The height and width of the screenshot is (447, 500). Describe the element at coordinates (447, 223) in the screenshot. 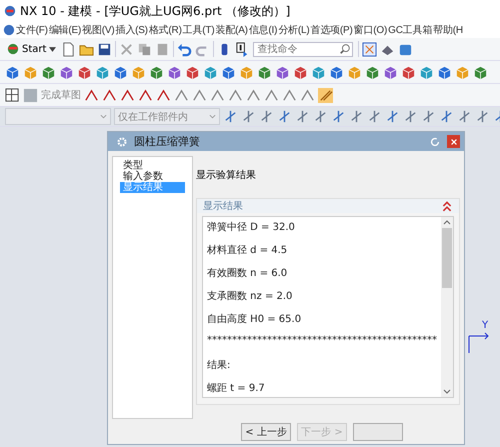

I see `scroll-up-icon` at that location.